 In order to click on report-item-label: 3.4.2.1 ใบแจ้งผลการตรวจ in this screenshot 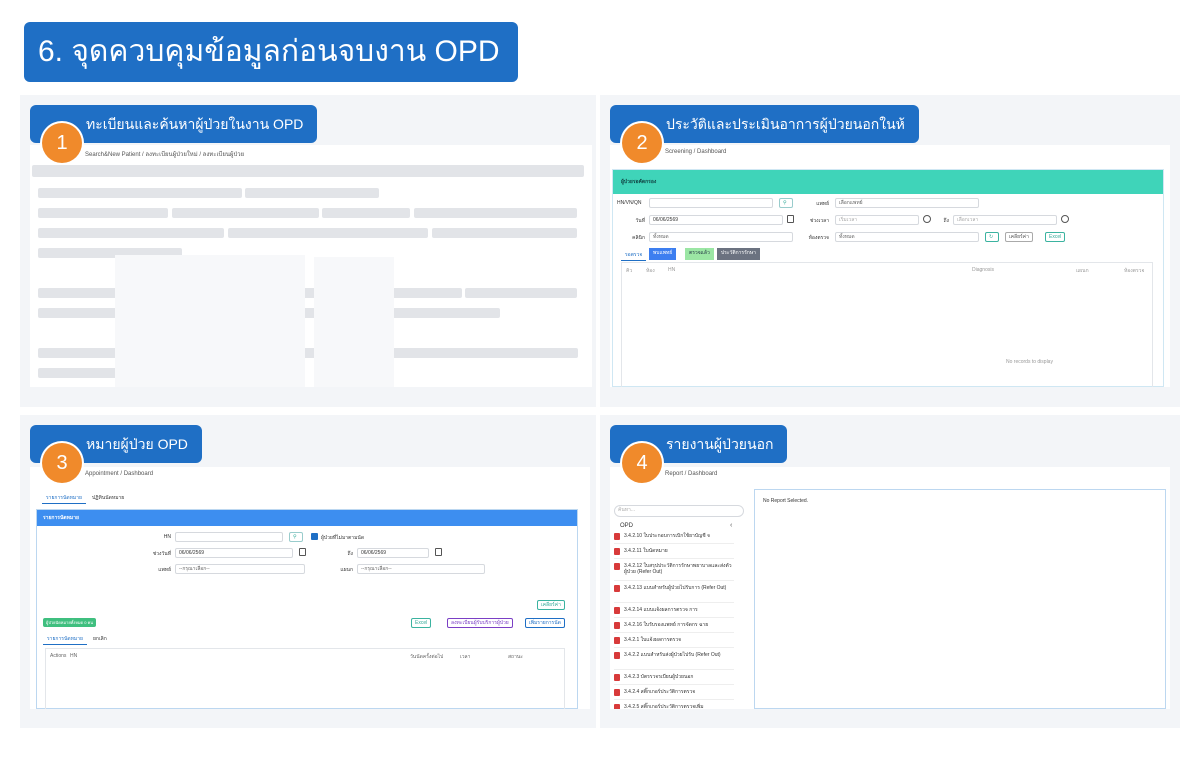, I will do `click(653, 640)`.